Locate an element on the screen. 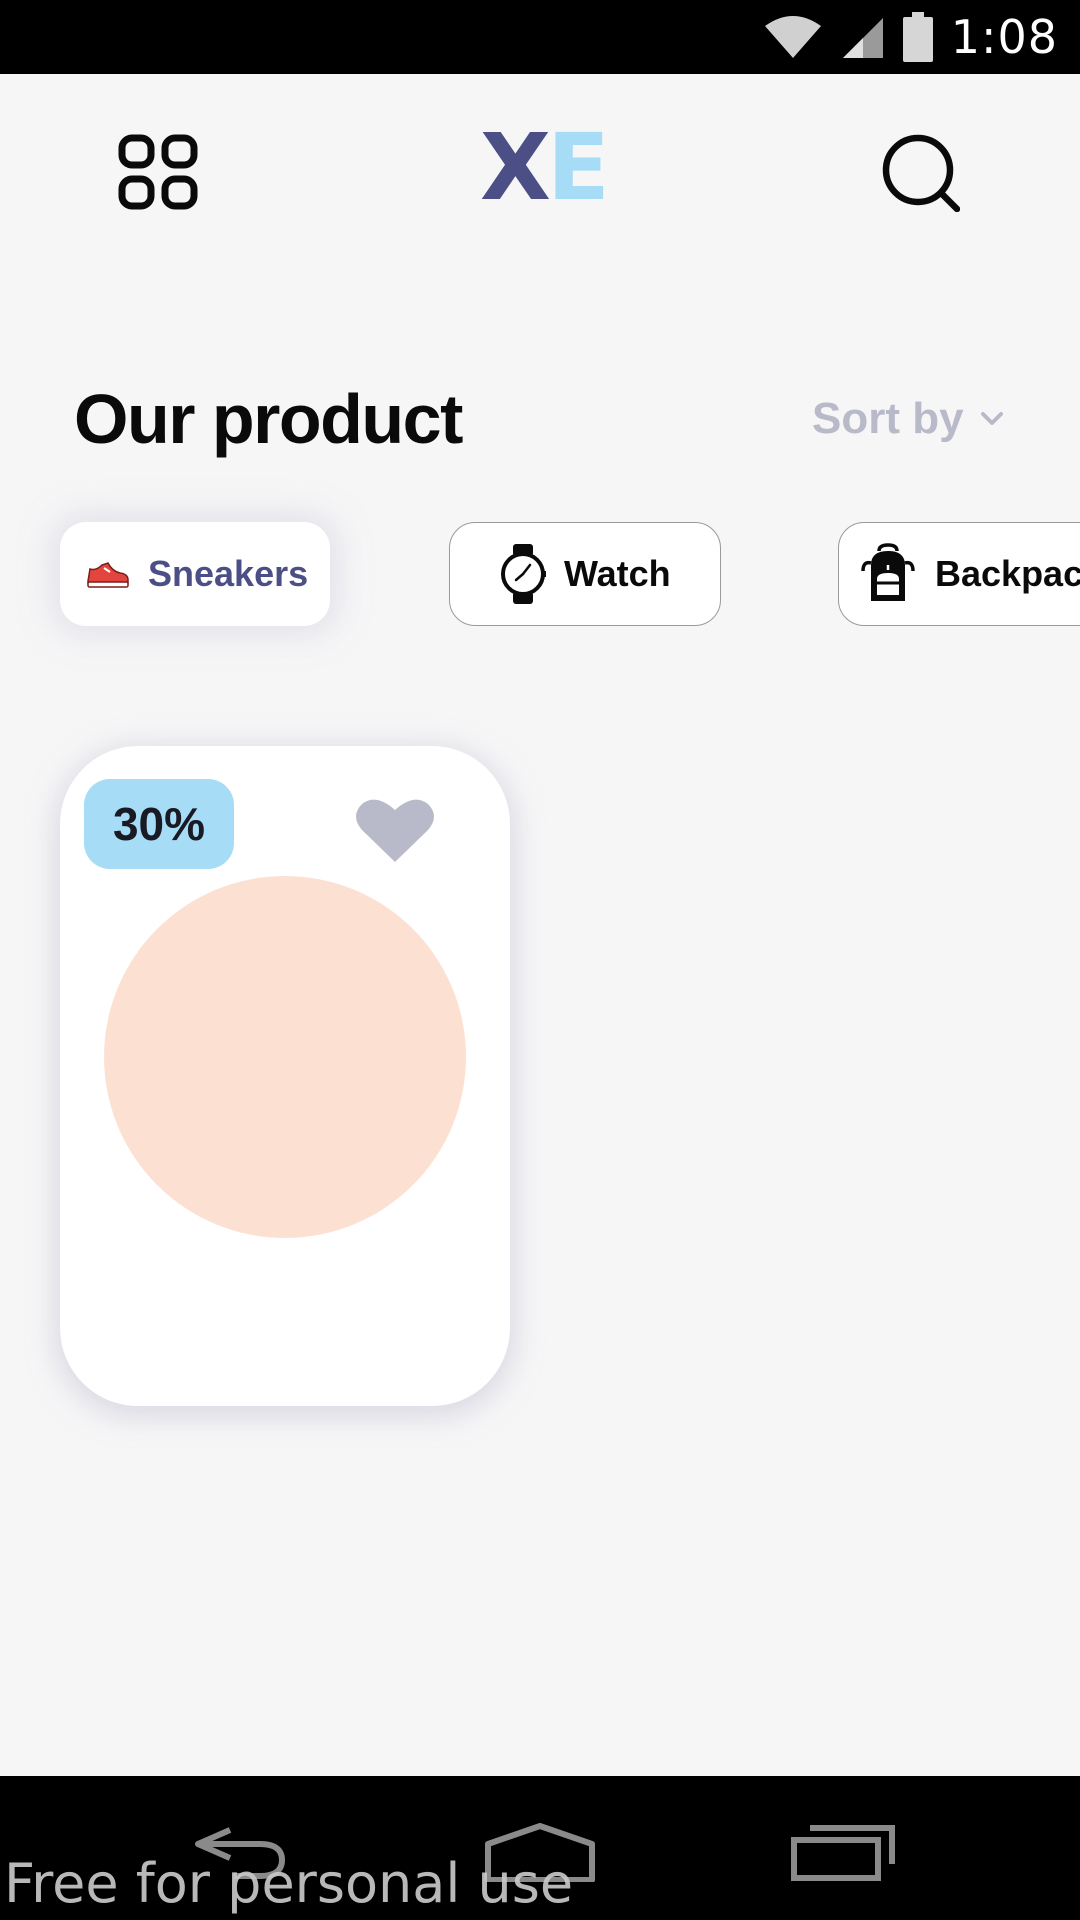 This screenshot has height=1920, width=1080. backpack-icon is located at coordinates (888, 572).